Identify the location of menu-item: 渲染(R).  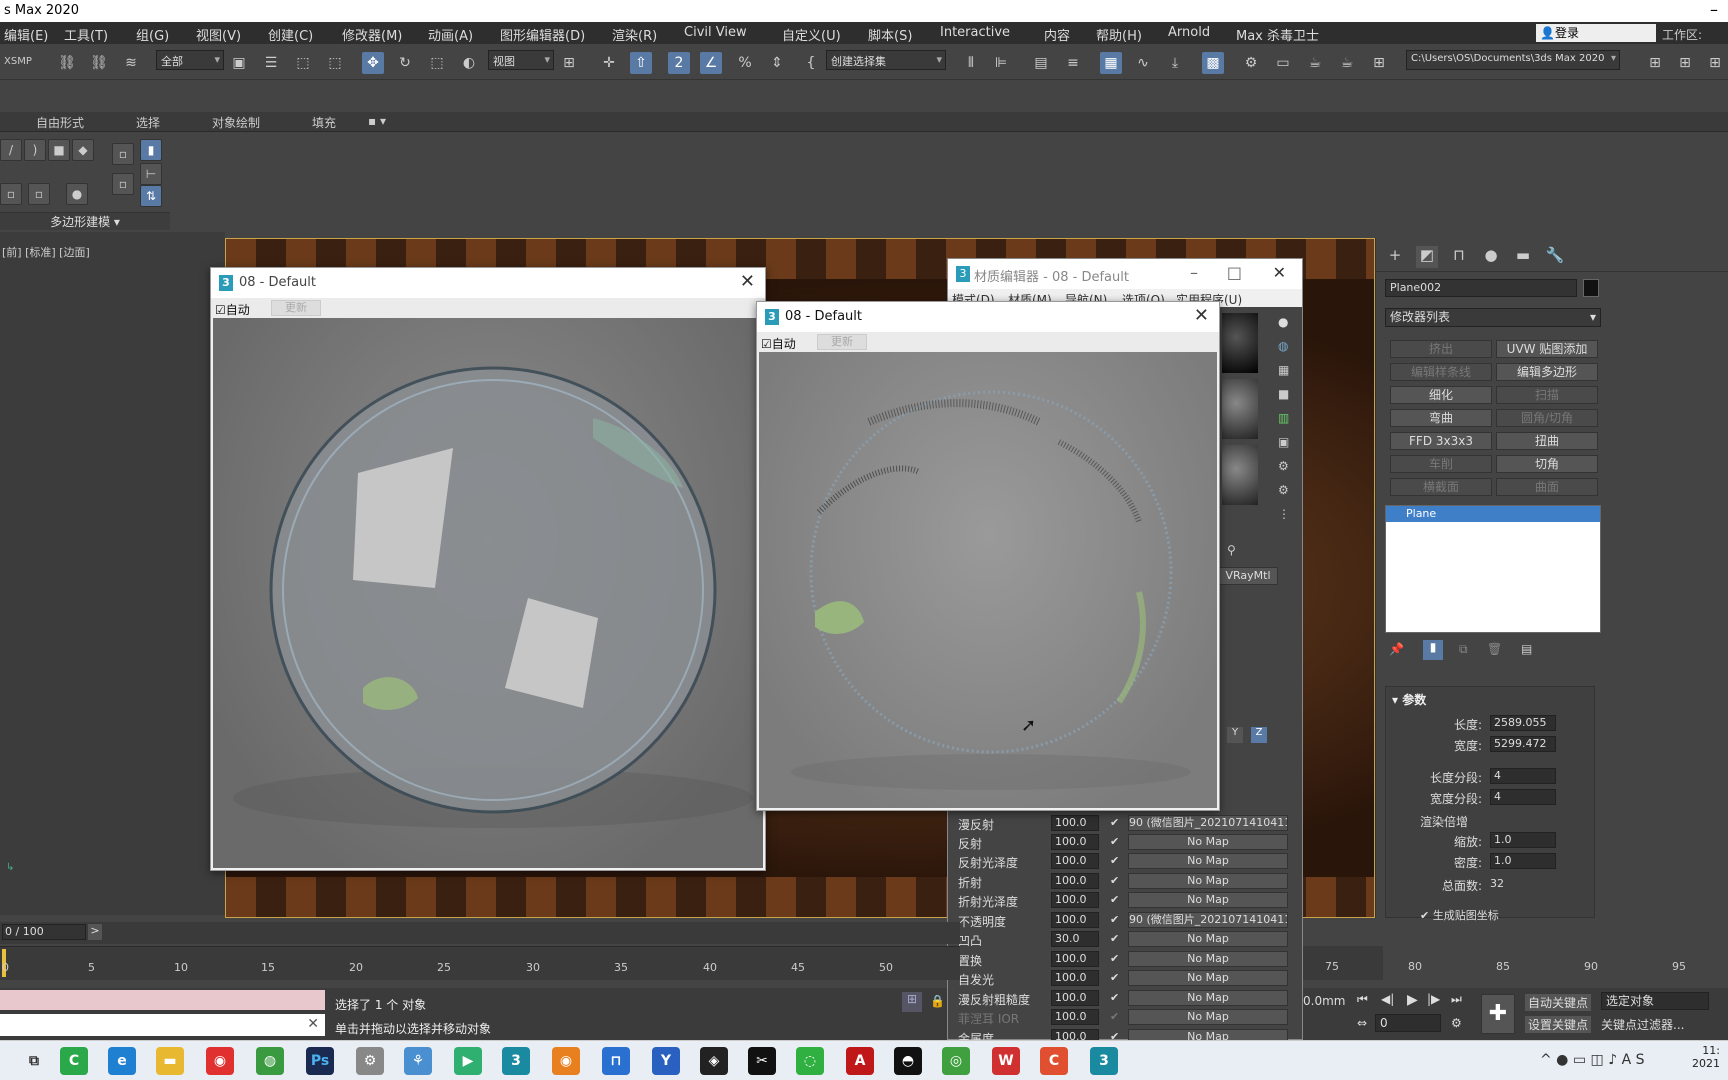
(634, 34).